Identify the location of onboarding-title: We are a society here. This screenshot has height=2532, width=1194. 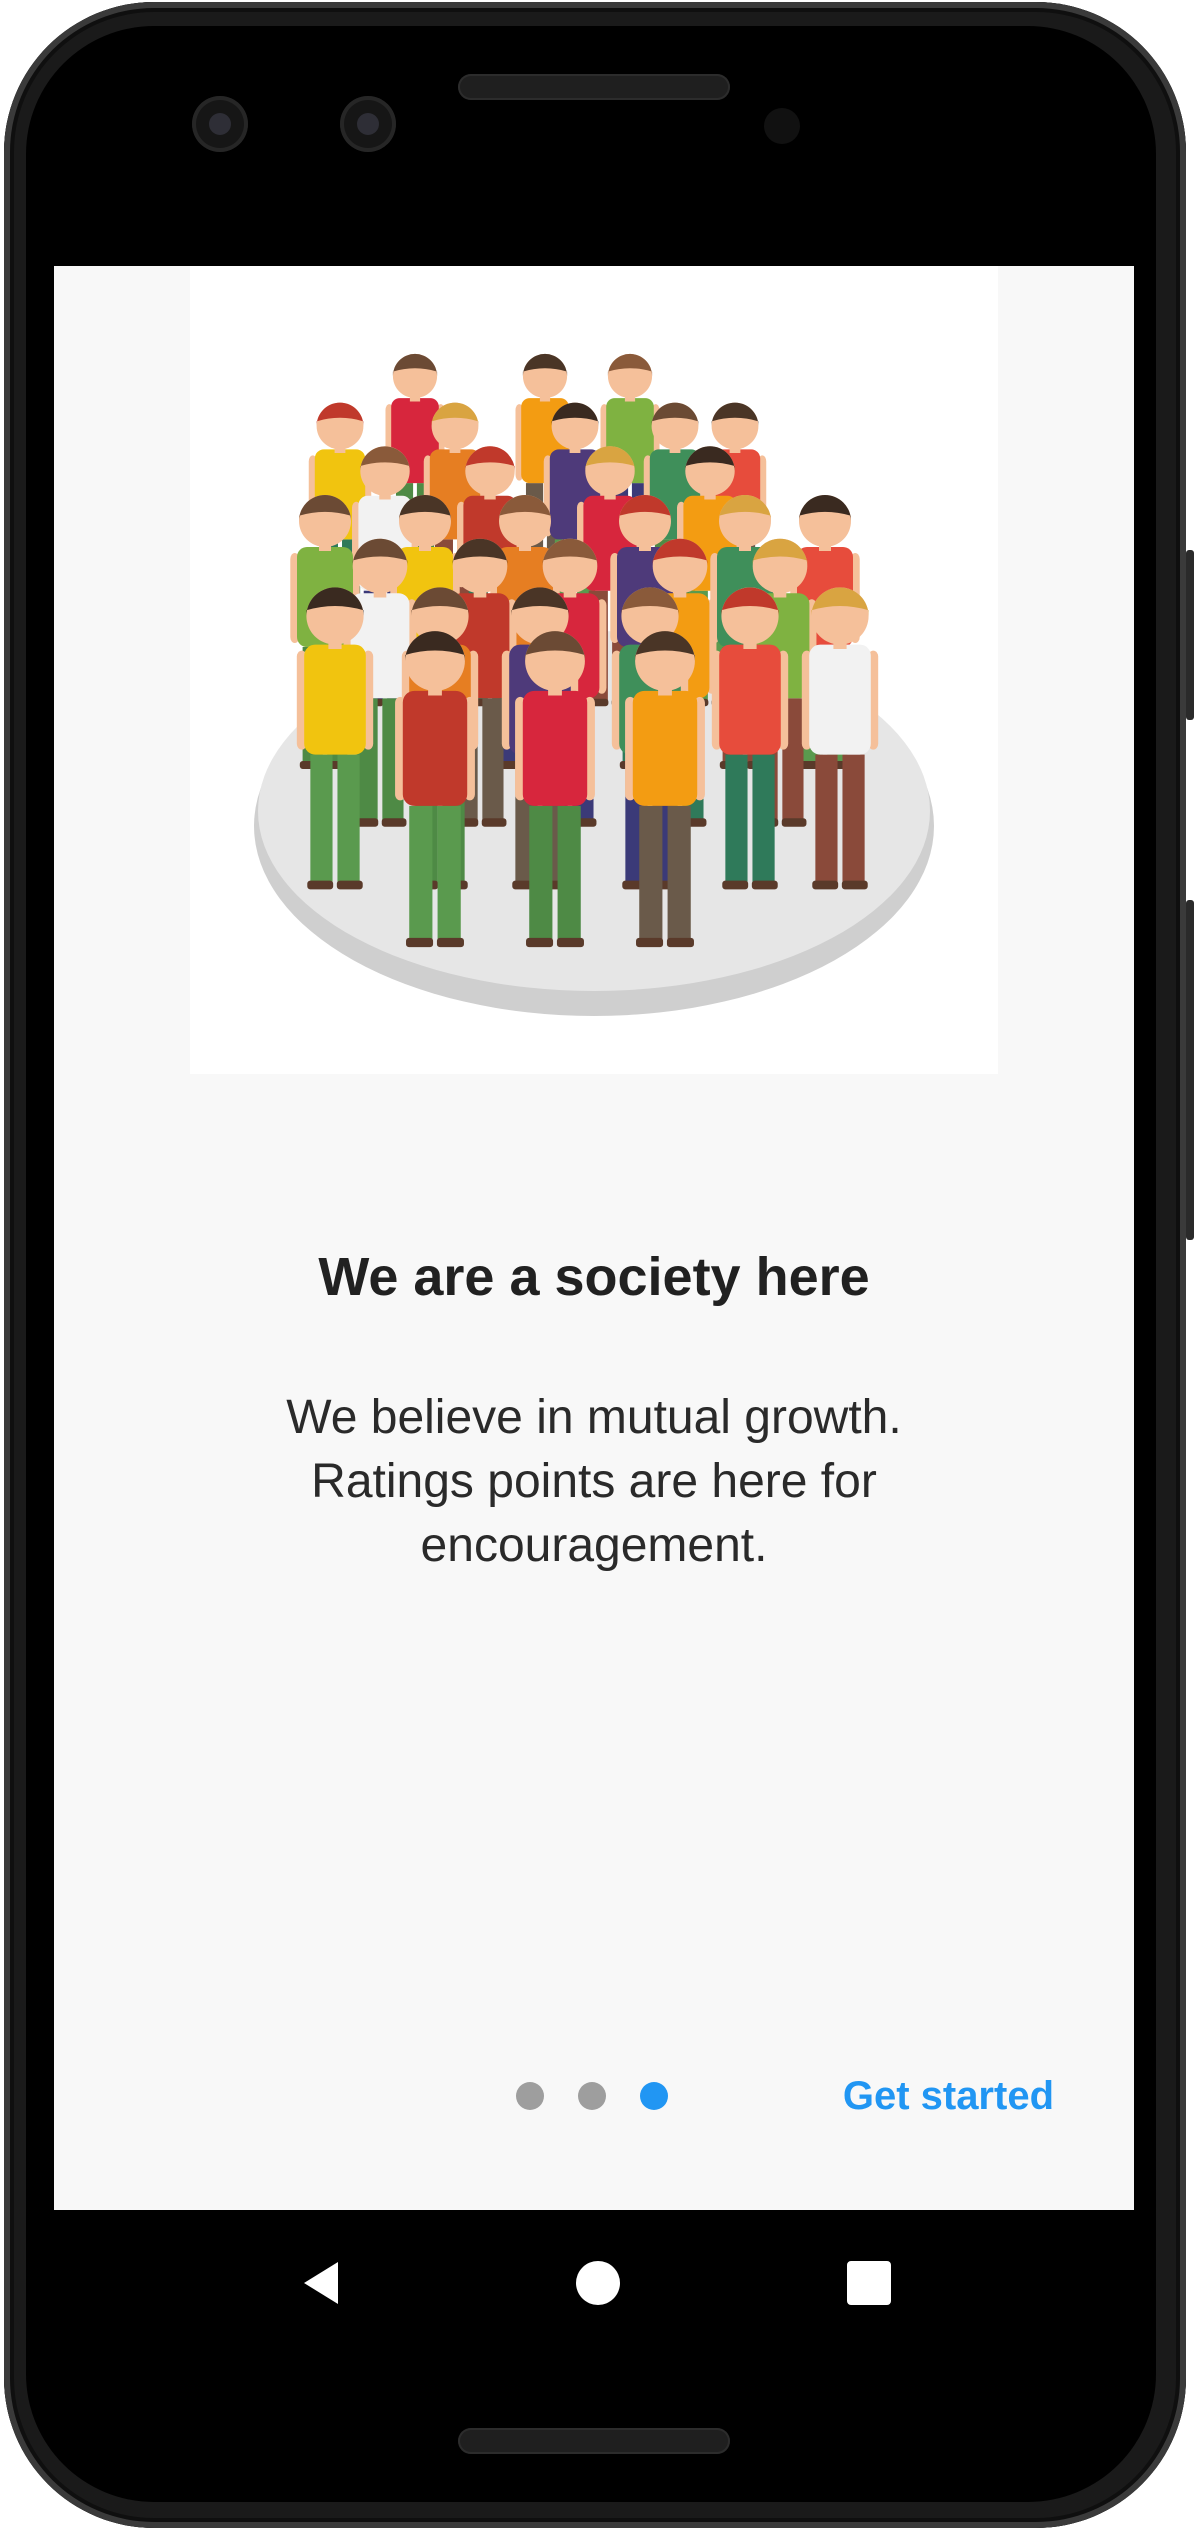
(594, 1277).